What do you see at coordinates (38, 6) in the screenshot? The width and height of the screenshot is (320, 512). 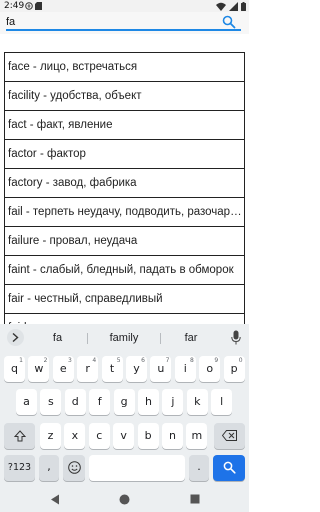 I see `sd-card-icon` at bounding box center [38, 6].